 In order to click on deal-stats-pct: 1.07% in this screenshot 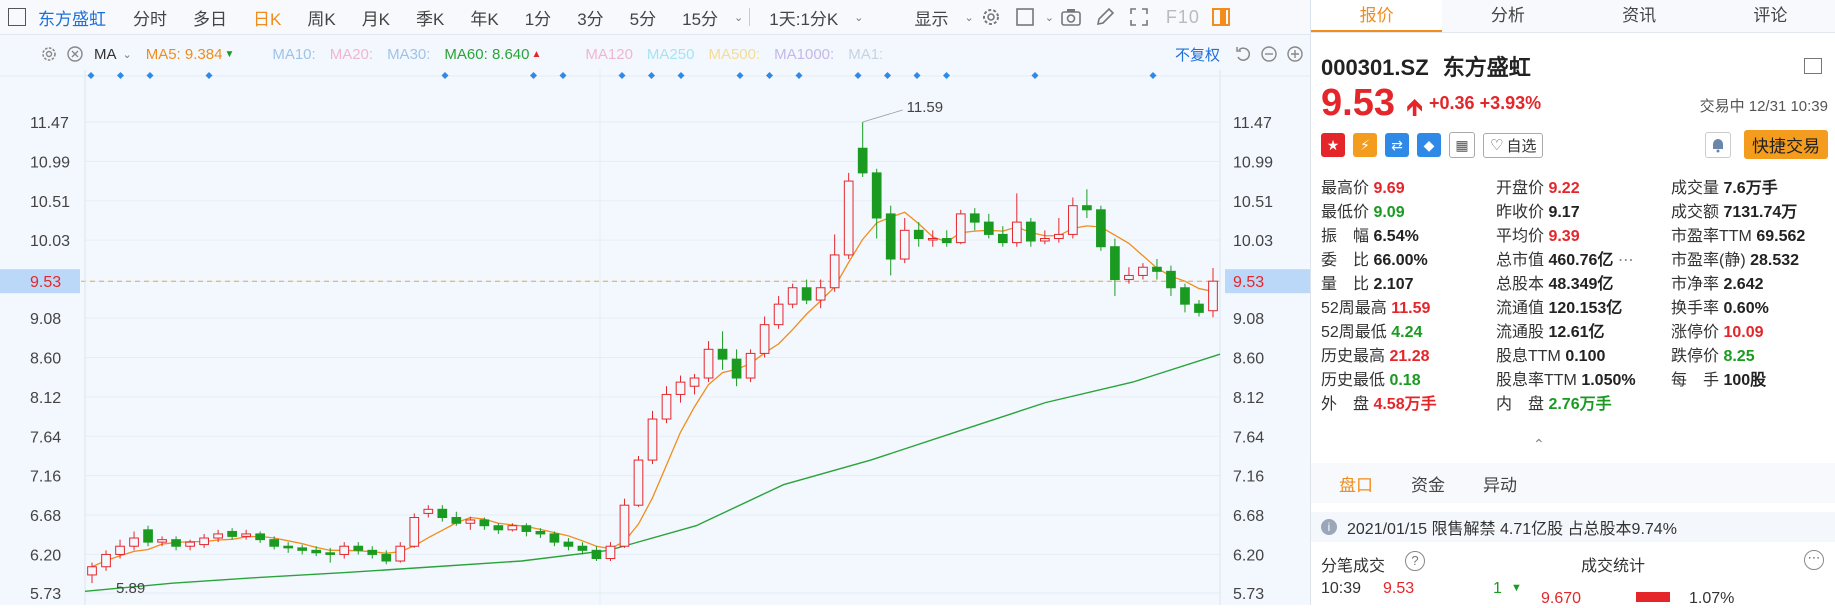, I will do `click(1712, 598)`.